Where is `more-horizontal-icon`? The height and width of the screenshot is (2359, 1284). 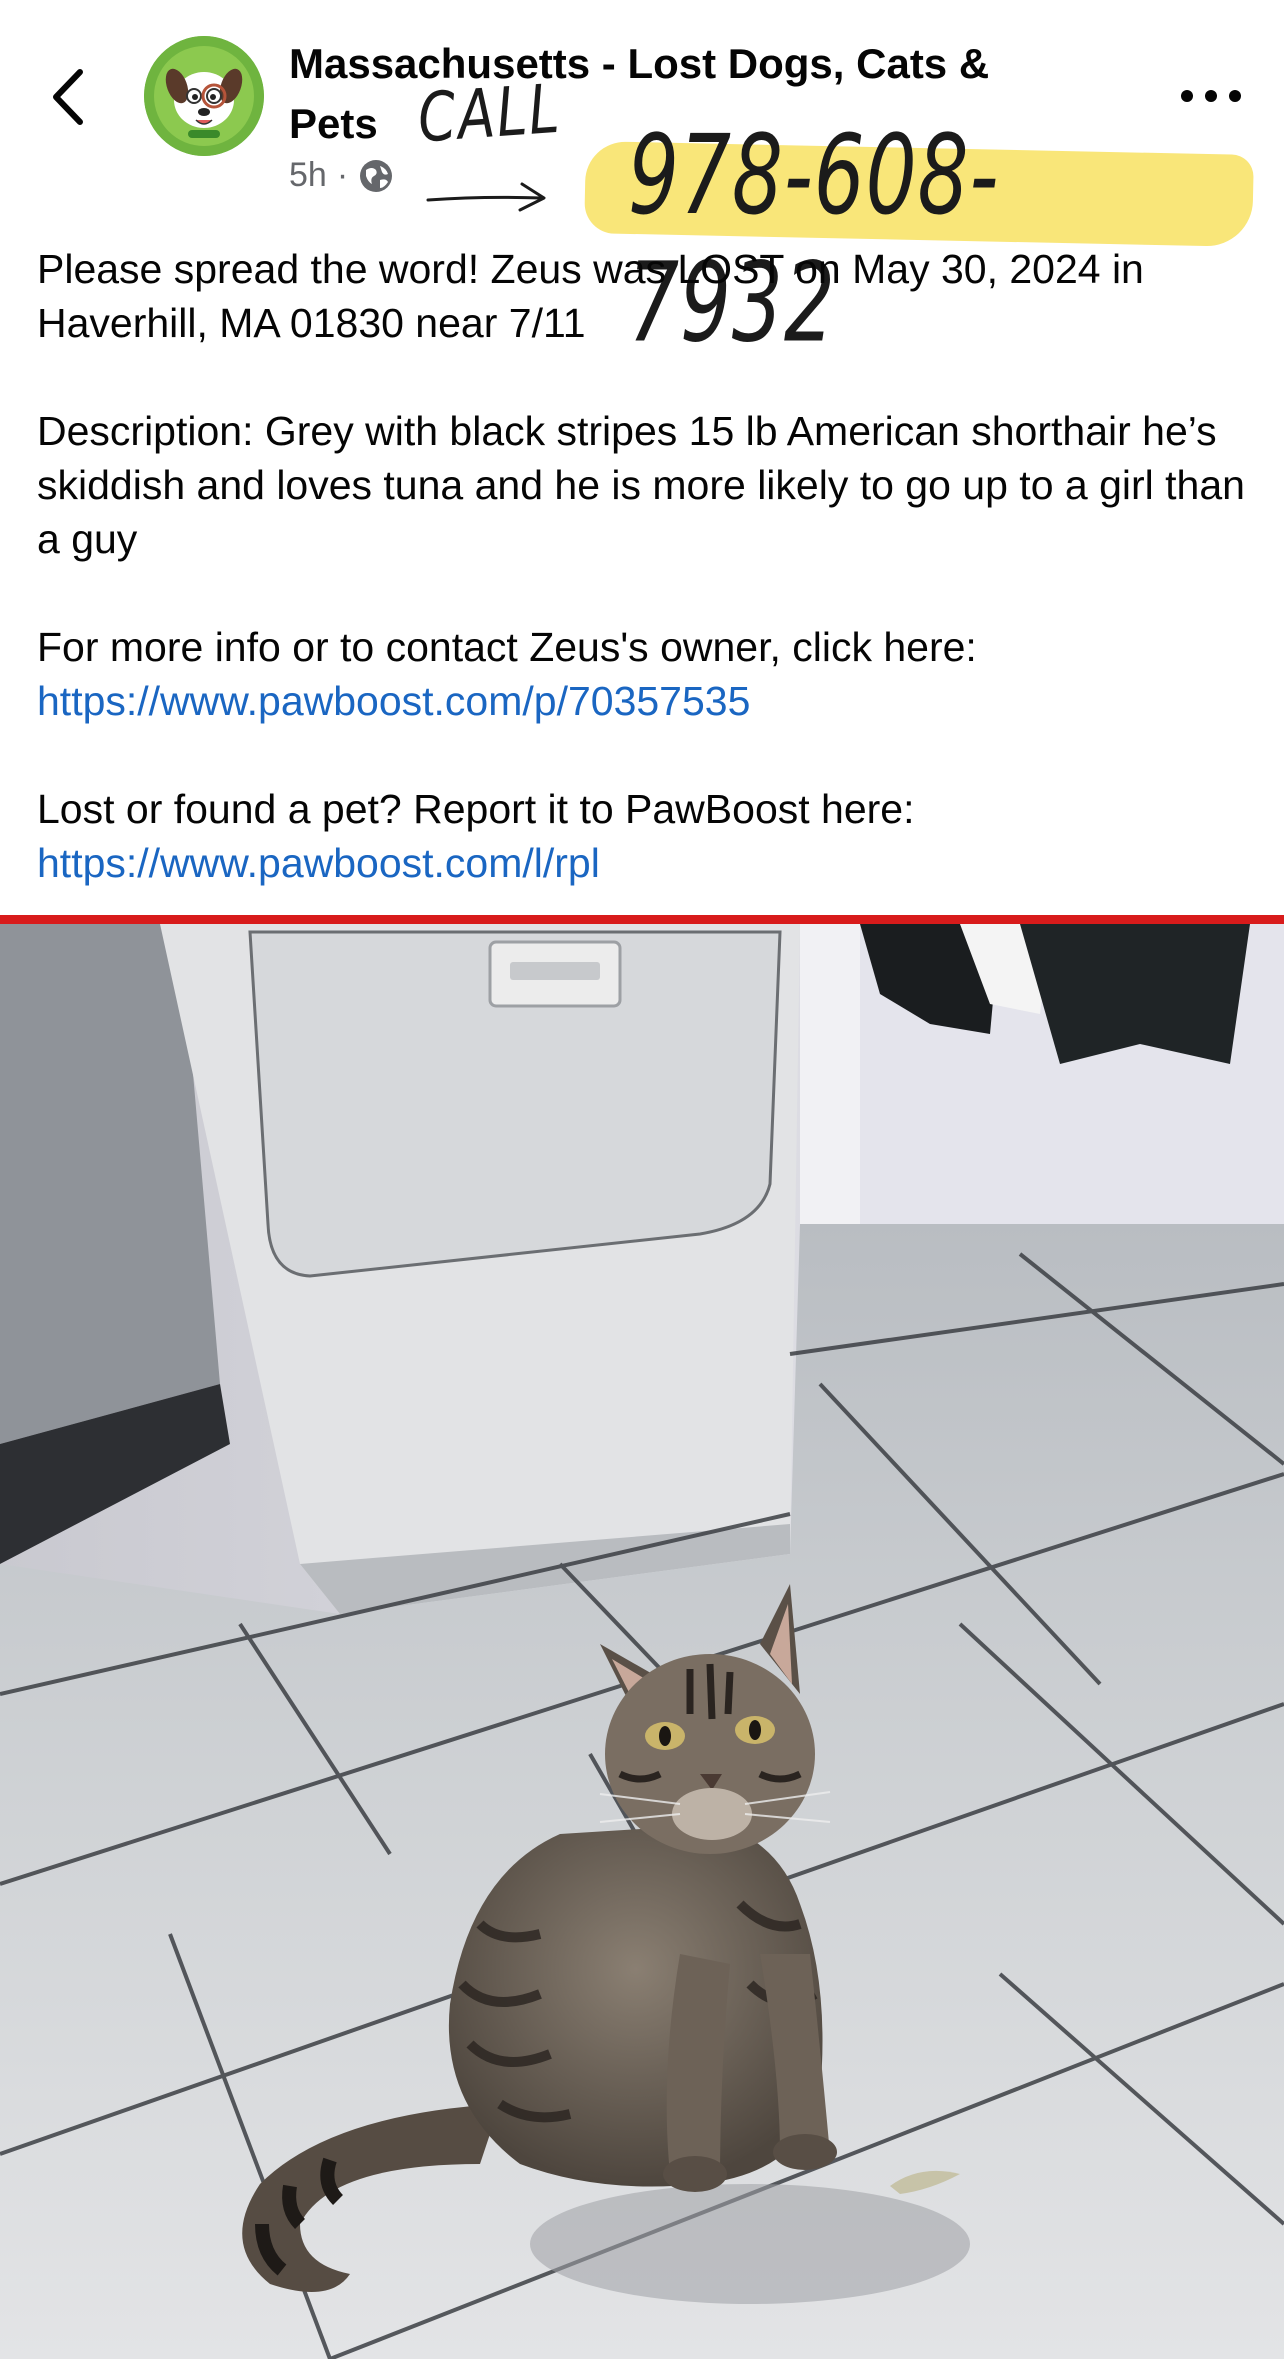 more-horizontal-icon is located at coordinates (1211, 96).